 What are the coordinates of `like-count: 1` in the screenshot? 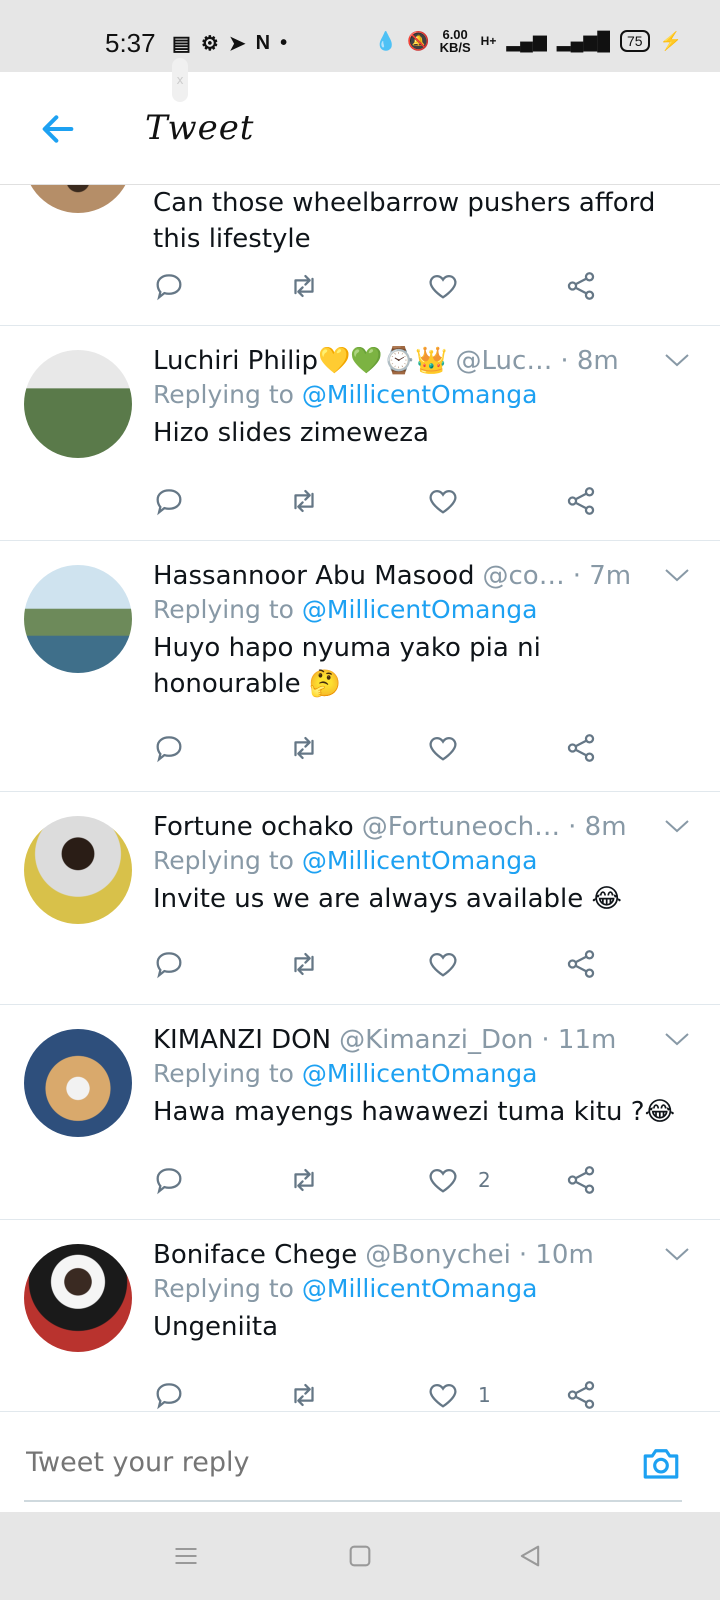 It's located at (484, 1395).